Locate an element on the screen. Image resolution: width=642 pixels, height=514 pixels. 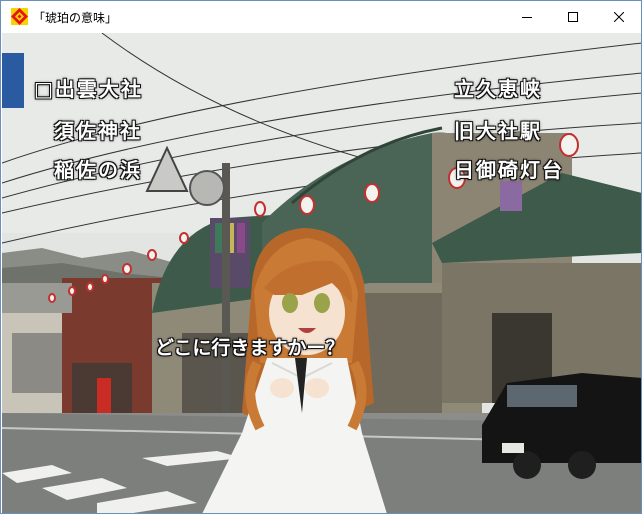
minimize-icon is located at coordinates (527, 17).